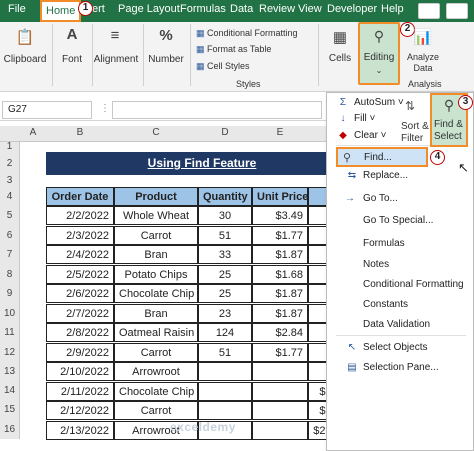 The height and width of the screenshot is (451, 474). What do you see at coordinates (225, 196) in the screenshot?
I see `table-header-cell: Quantity` at bounding box center [225, 196].